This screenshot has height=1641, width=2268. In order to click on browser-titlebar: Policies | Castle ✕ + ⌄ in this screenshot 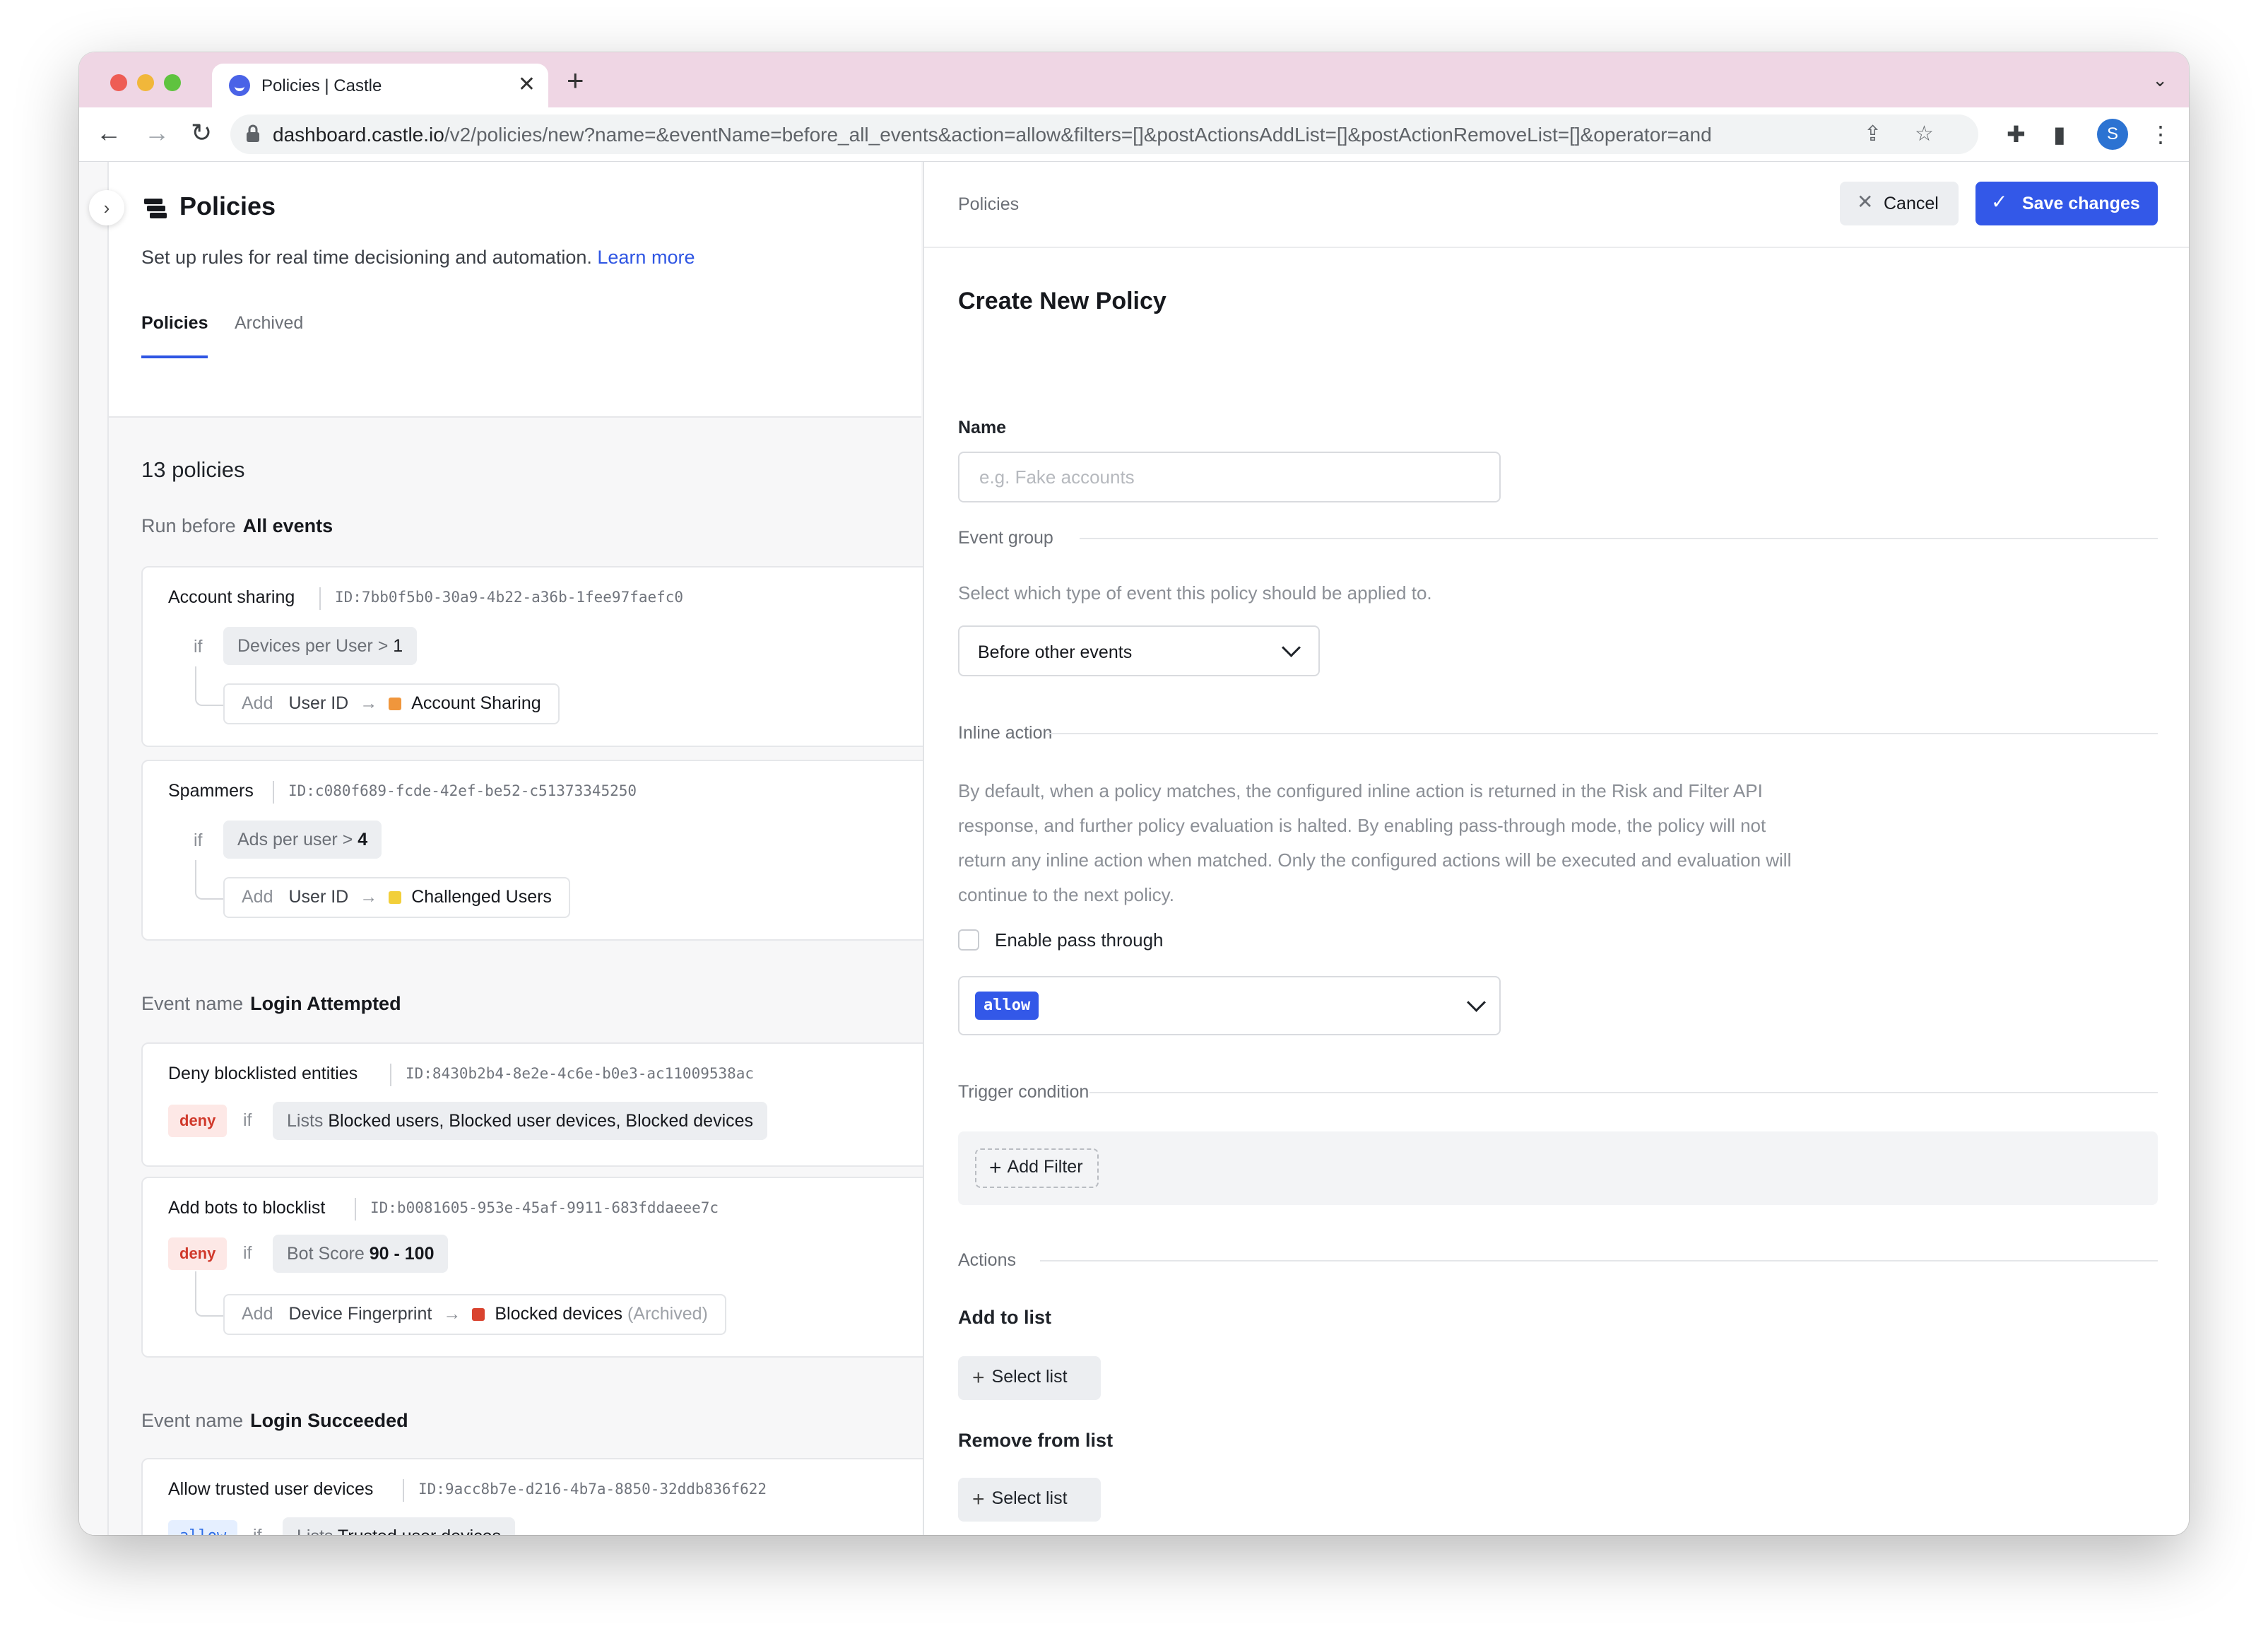, I will do `click(1134, 79)`.